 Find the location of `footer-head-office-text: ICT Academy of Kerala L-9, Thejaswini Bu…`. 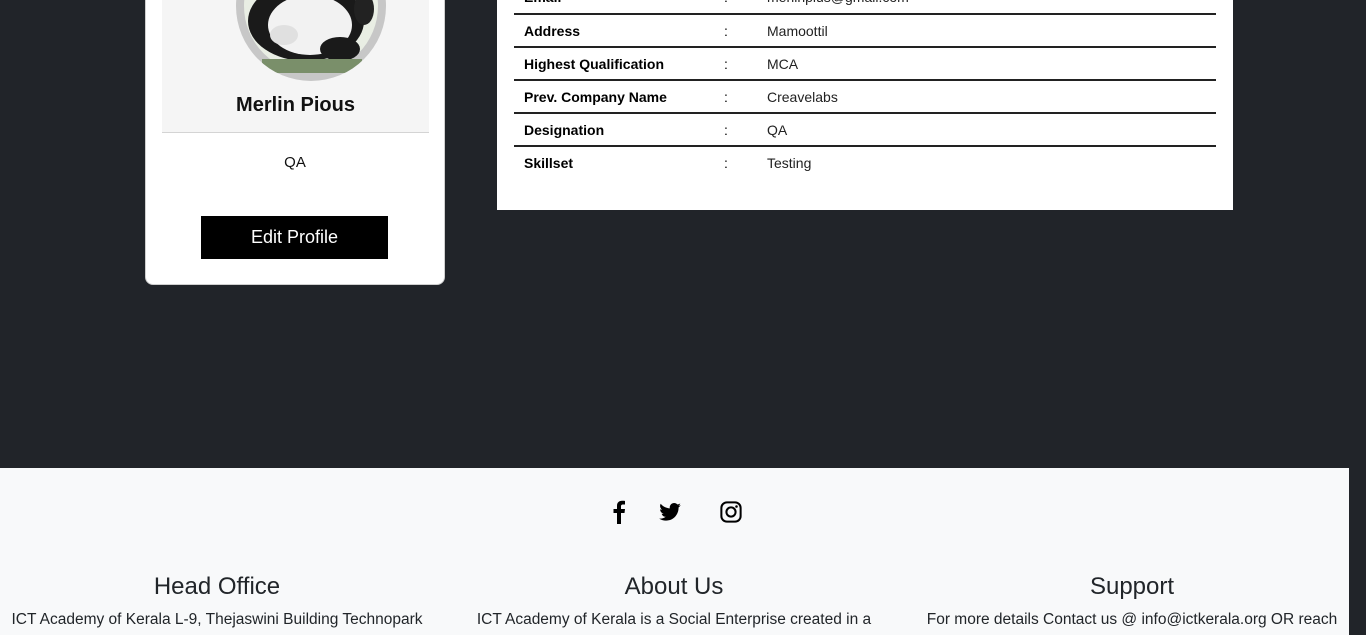

footer-head-office-text: ICT Academy of Kerala L-9, Thejaswini Bu… is located at coordinates (217, 619).